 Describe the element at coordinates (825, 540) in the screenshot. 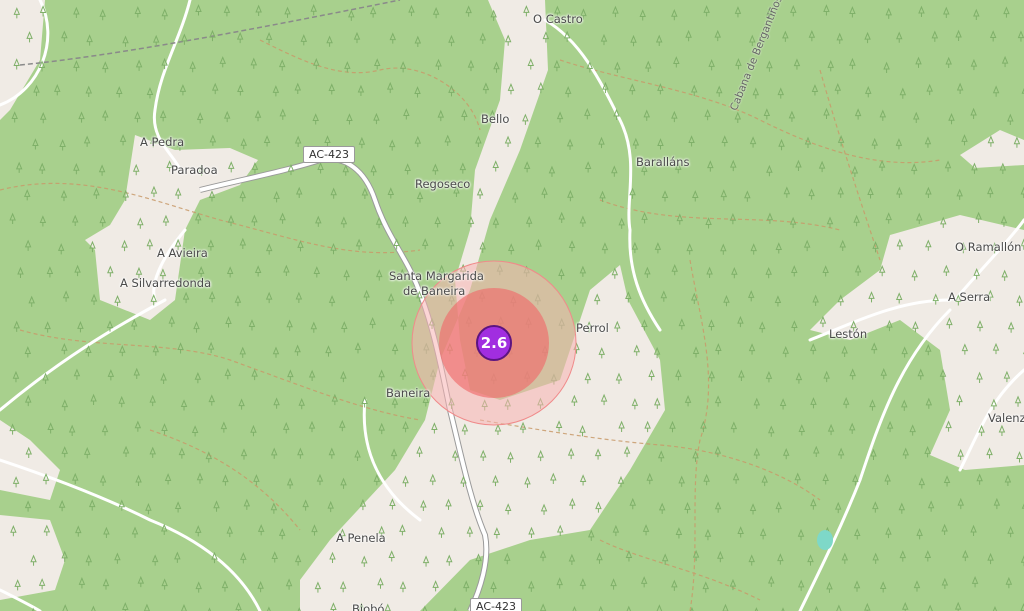

I see `pond` at that location.